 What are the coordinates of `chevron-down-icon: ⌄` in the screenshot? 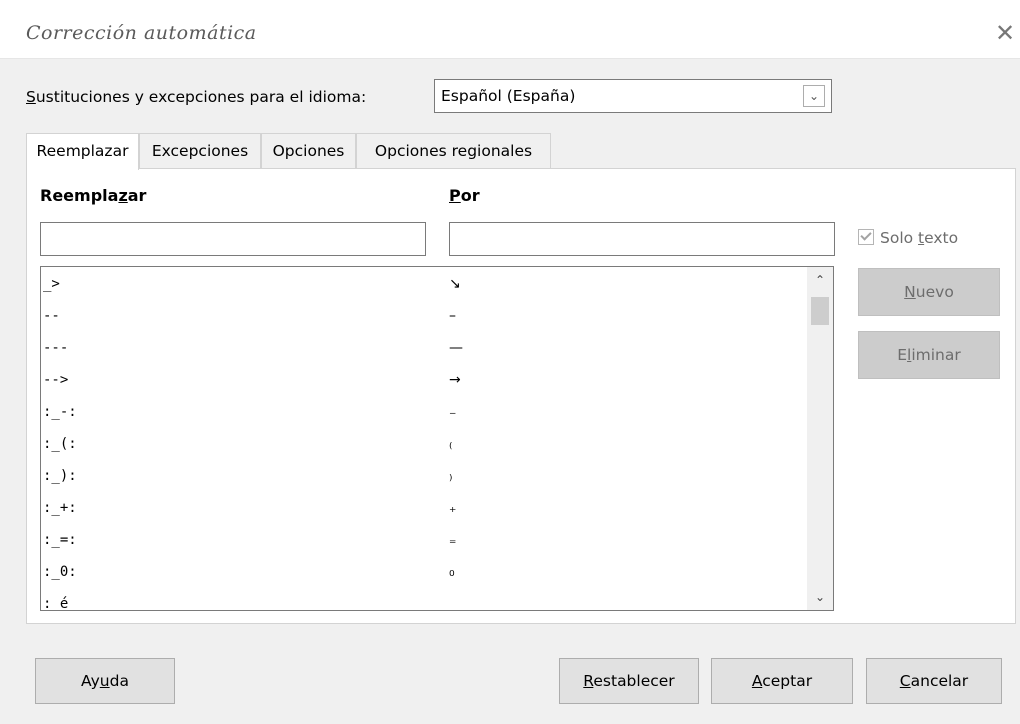 It's located at (814, 96).